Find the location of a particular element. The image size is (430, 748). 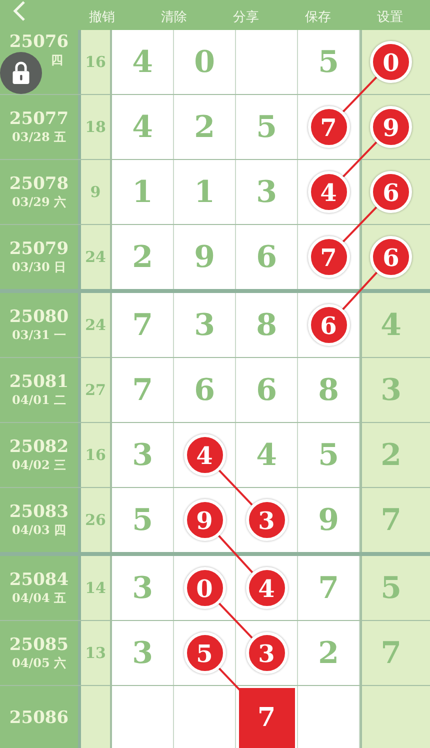

sum-value: 14 is located at coordinates (95, 588).